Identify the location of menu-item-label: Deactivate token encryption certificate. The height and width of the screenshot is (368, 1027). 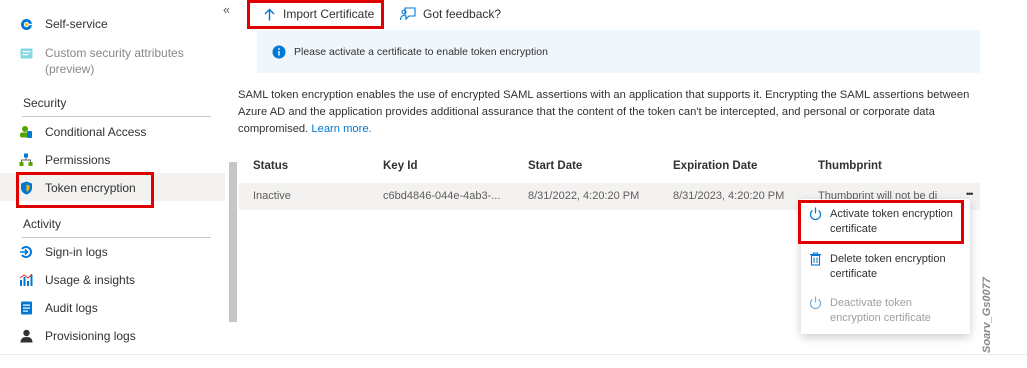
(880, 310).